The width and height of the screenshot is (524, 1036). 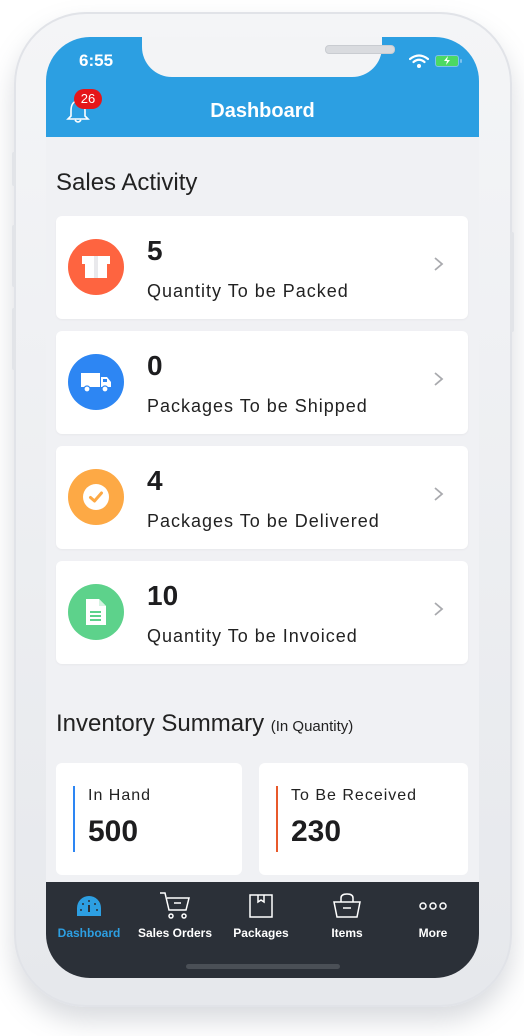 What do you see at coordinates (261, 906) in the screenshot?
I see `box-icon` at bounding box center [261, 906].